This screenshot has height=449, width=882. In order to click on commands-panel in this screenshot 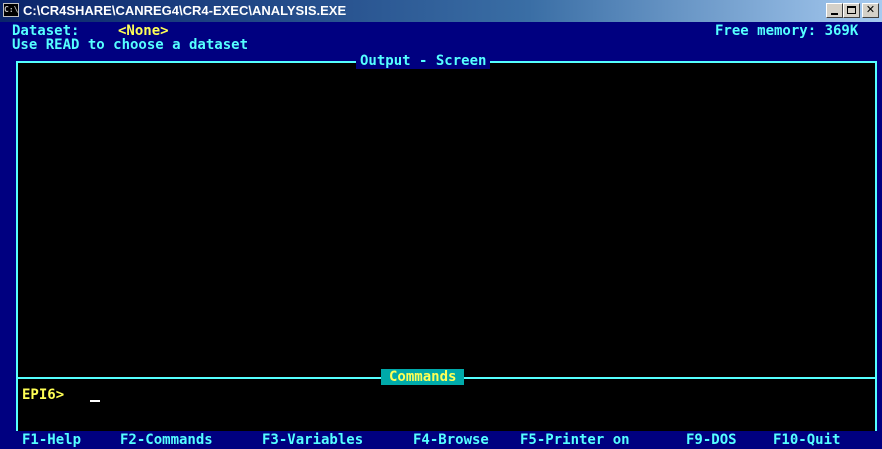, I will do `click(446, 405)`.